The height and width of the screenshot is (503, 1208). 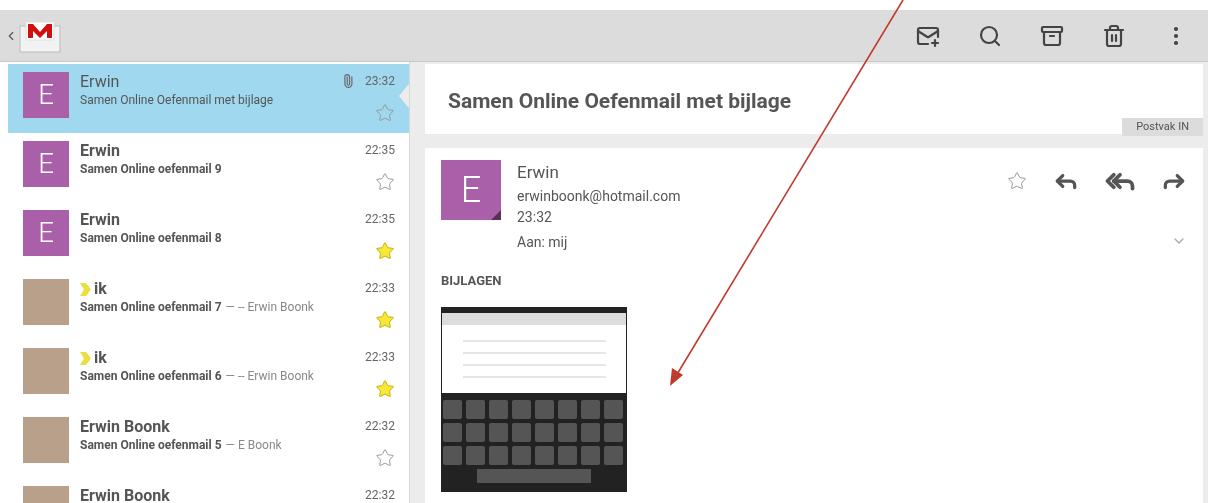 What do you see at coordinates (1162, 126) in the screenshot?
I see `label-tag: Postvak IN` at bounding box center [1162, 126].